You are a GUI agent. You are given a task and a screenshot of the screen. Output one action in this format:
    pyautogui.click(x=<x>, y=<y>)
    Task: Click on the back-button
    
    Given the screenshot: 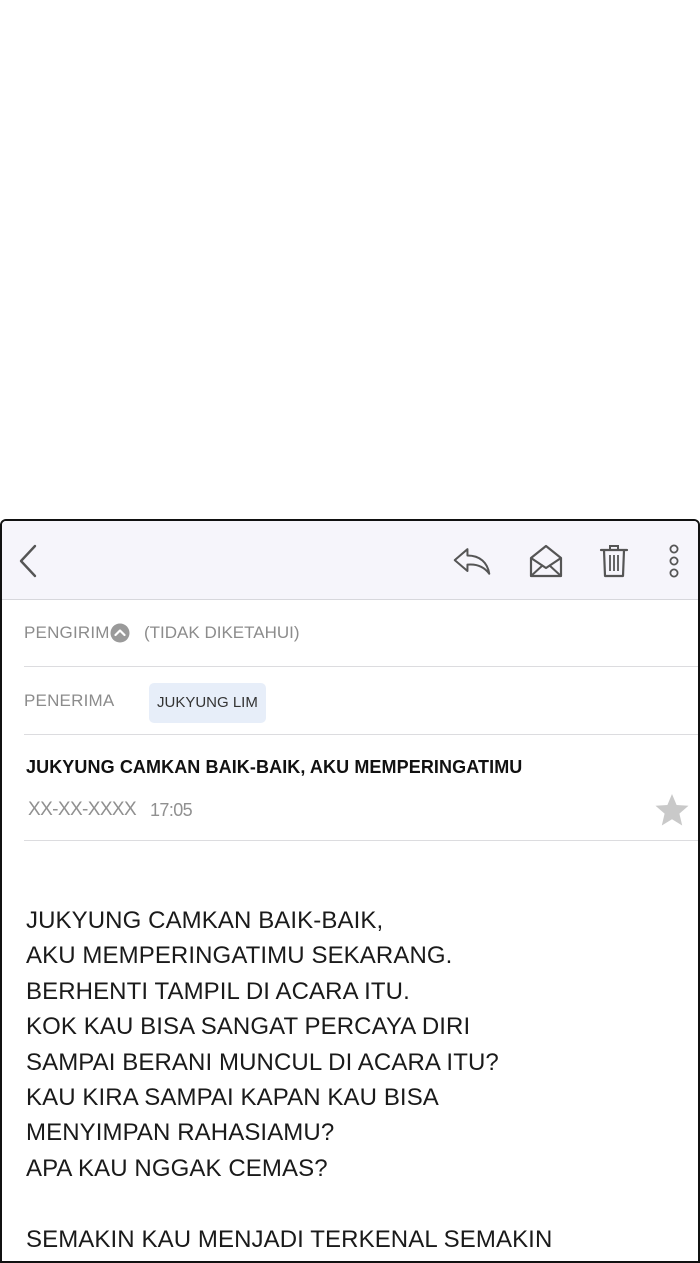 What is the action you would take?
    pyautogui.click(x=28, y=561)
    